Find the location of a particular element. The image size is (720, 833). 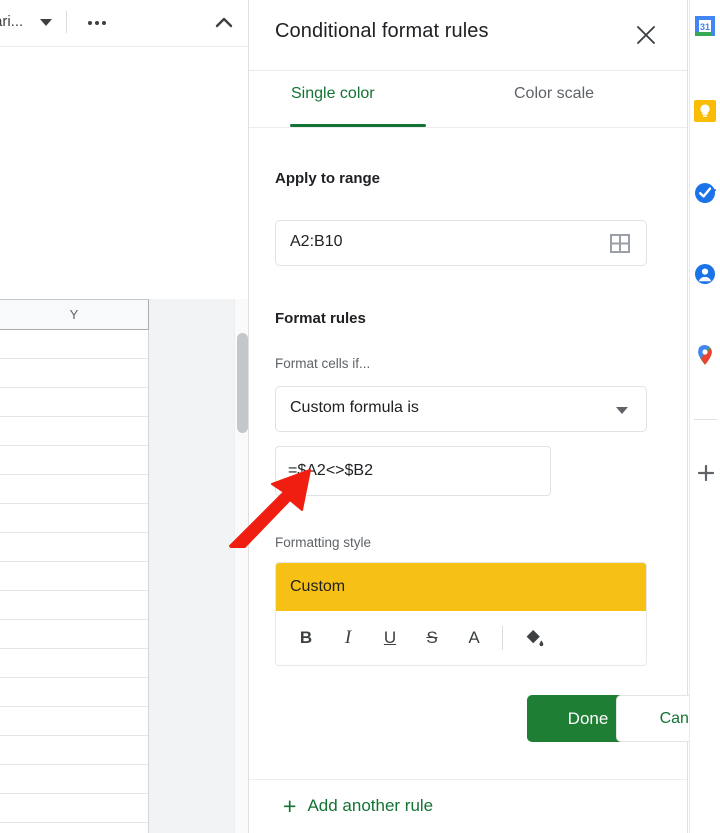

google-calendar-icon: 31 is located at coordinates (705, 26).